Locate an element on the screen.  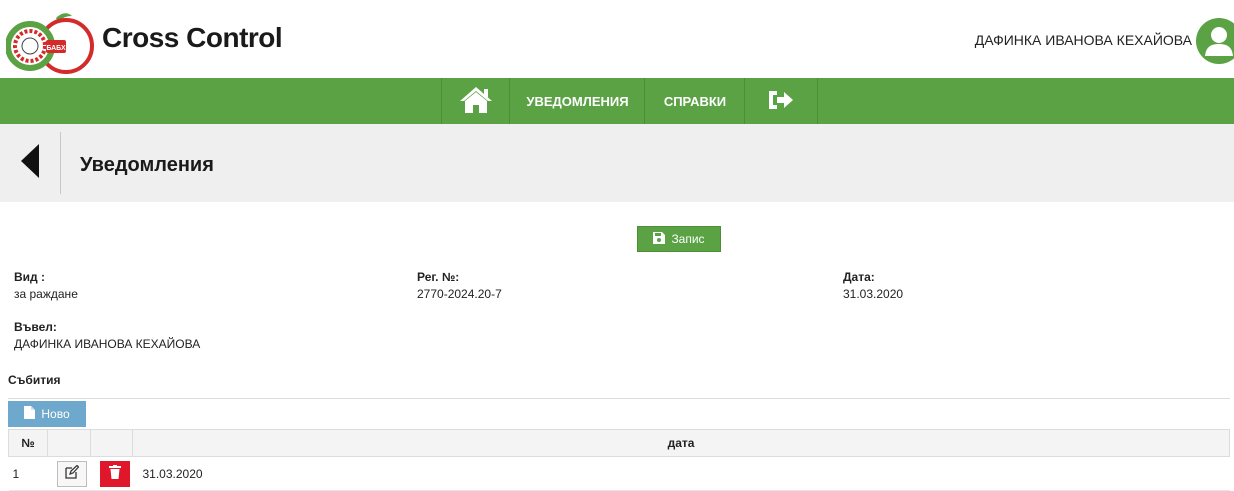
save-button: Запис is located at coordinates (679, 239).